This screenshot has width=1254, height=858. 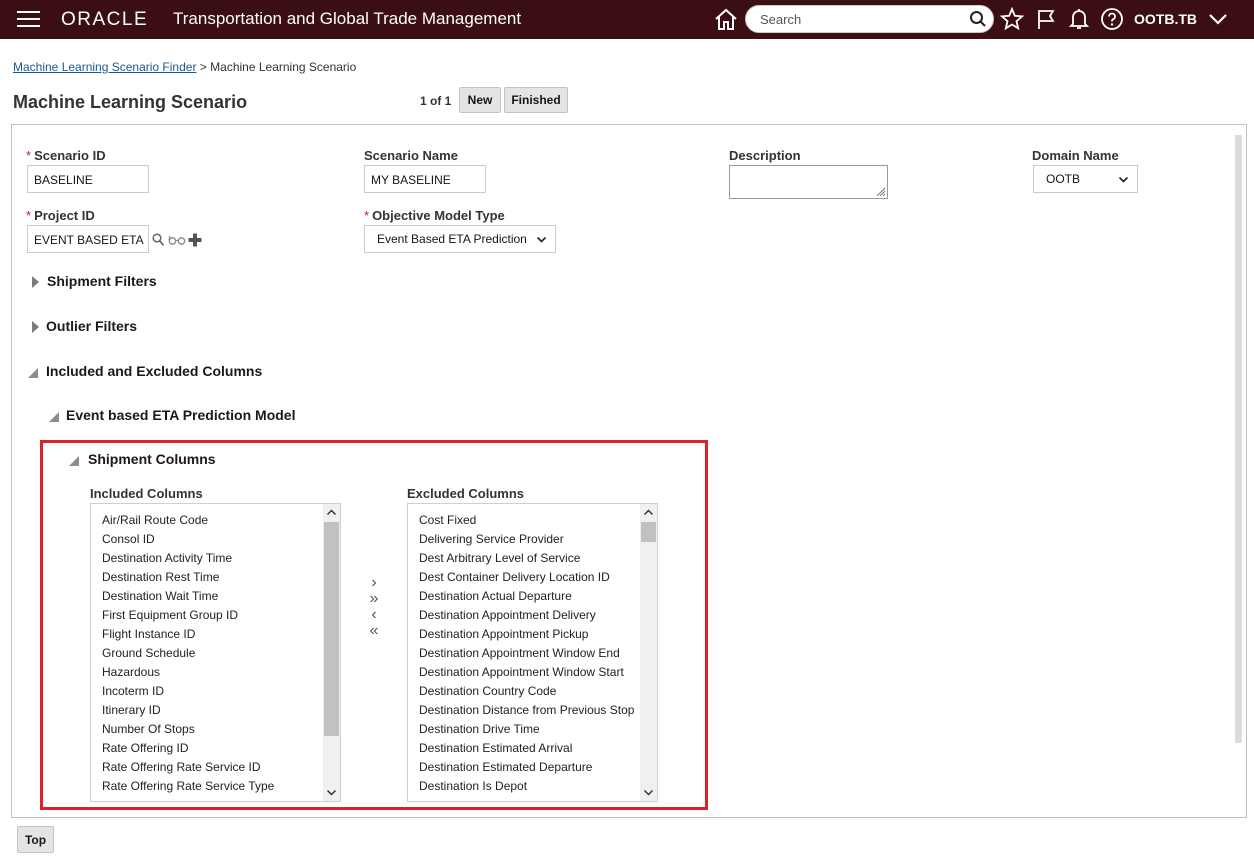 What do you see at coordinates (374, 615) in the screenshot?
I see `remove-selected-button: ‹` at bounding box center [374, 615].